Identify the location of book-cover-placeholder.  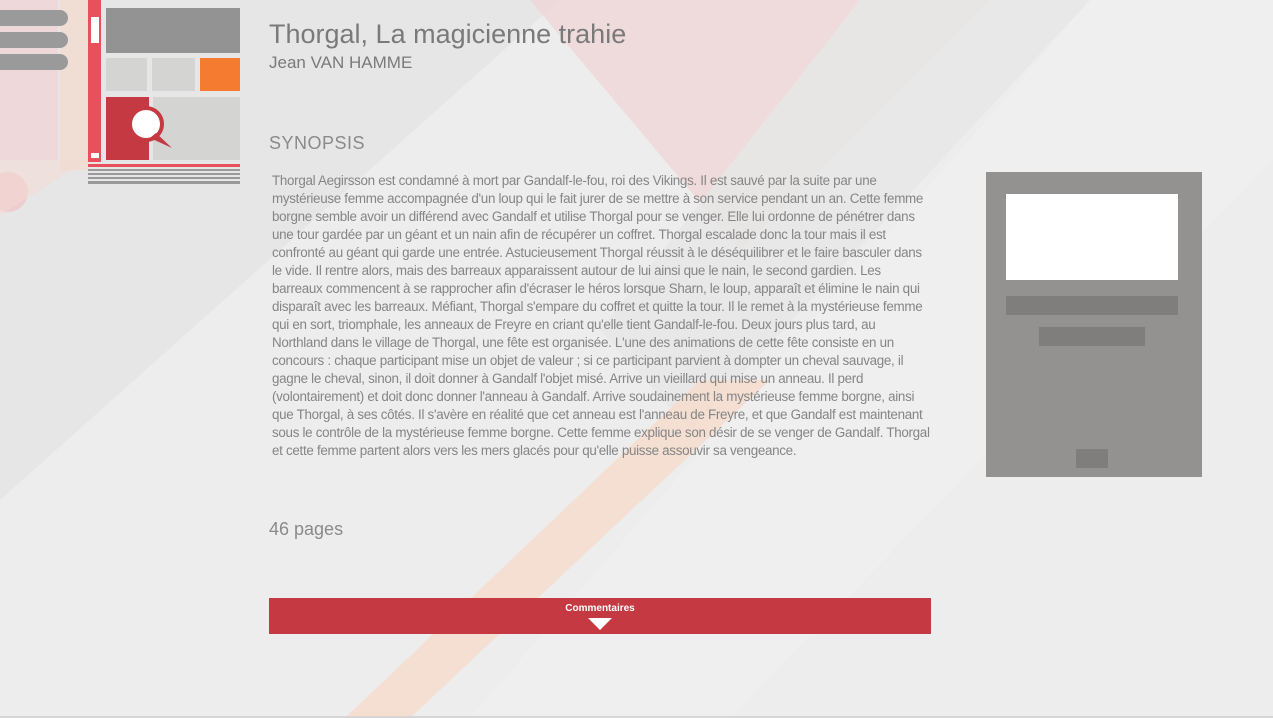
(1094, 324).